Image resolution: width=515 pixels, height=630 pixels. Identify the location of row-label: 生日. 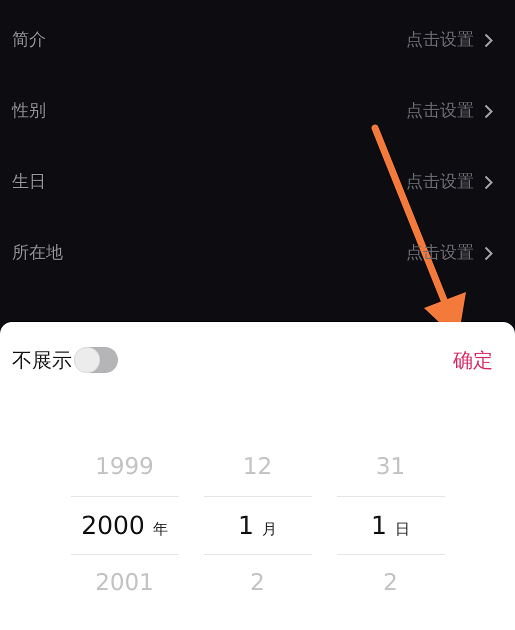
(29, 182).